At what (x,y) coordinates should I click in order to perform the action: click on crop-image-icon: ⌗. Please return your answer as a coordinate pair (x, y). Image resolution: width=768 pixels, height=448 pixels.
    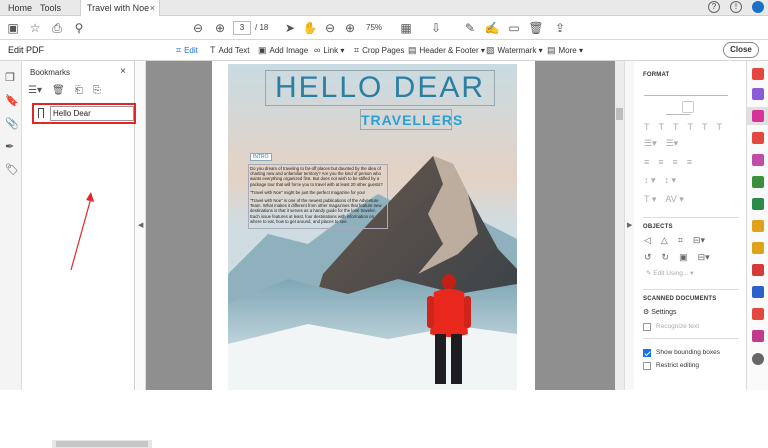
    Looking at the image, I should click on (680, 240).